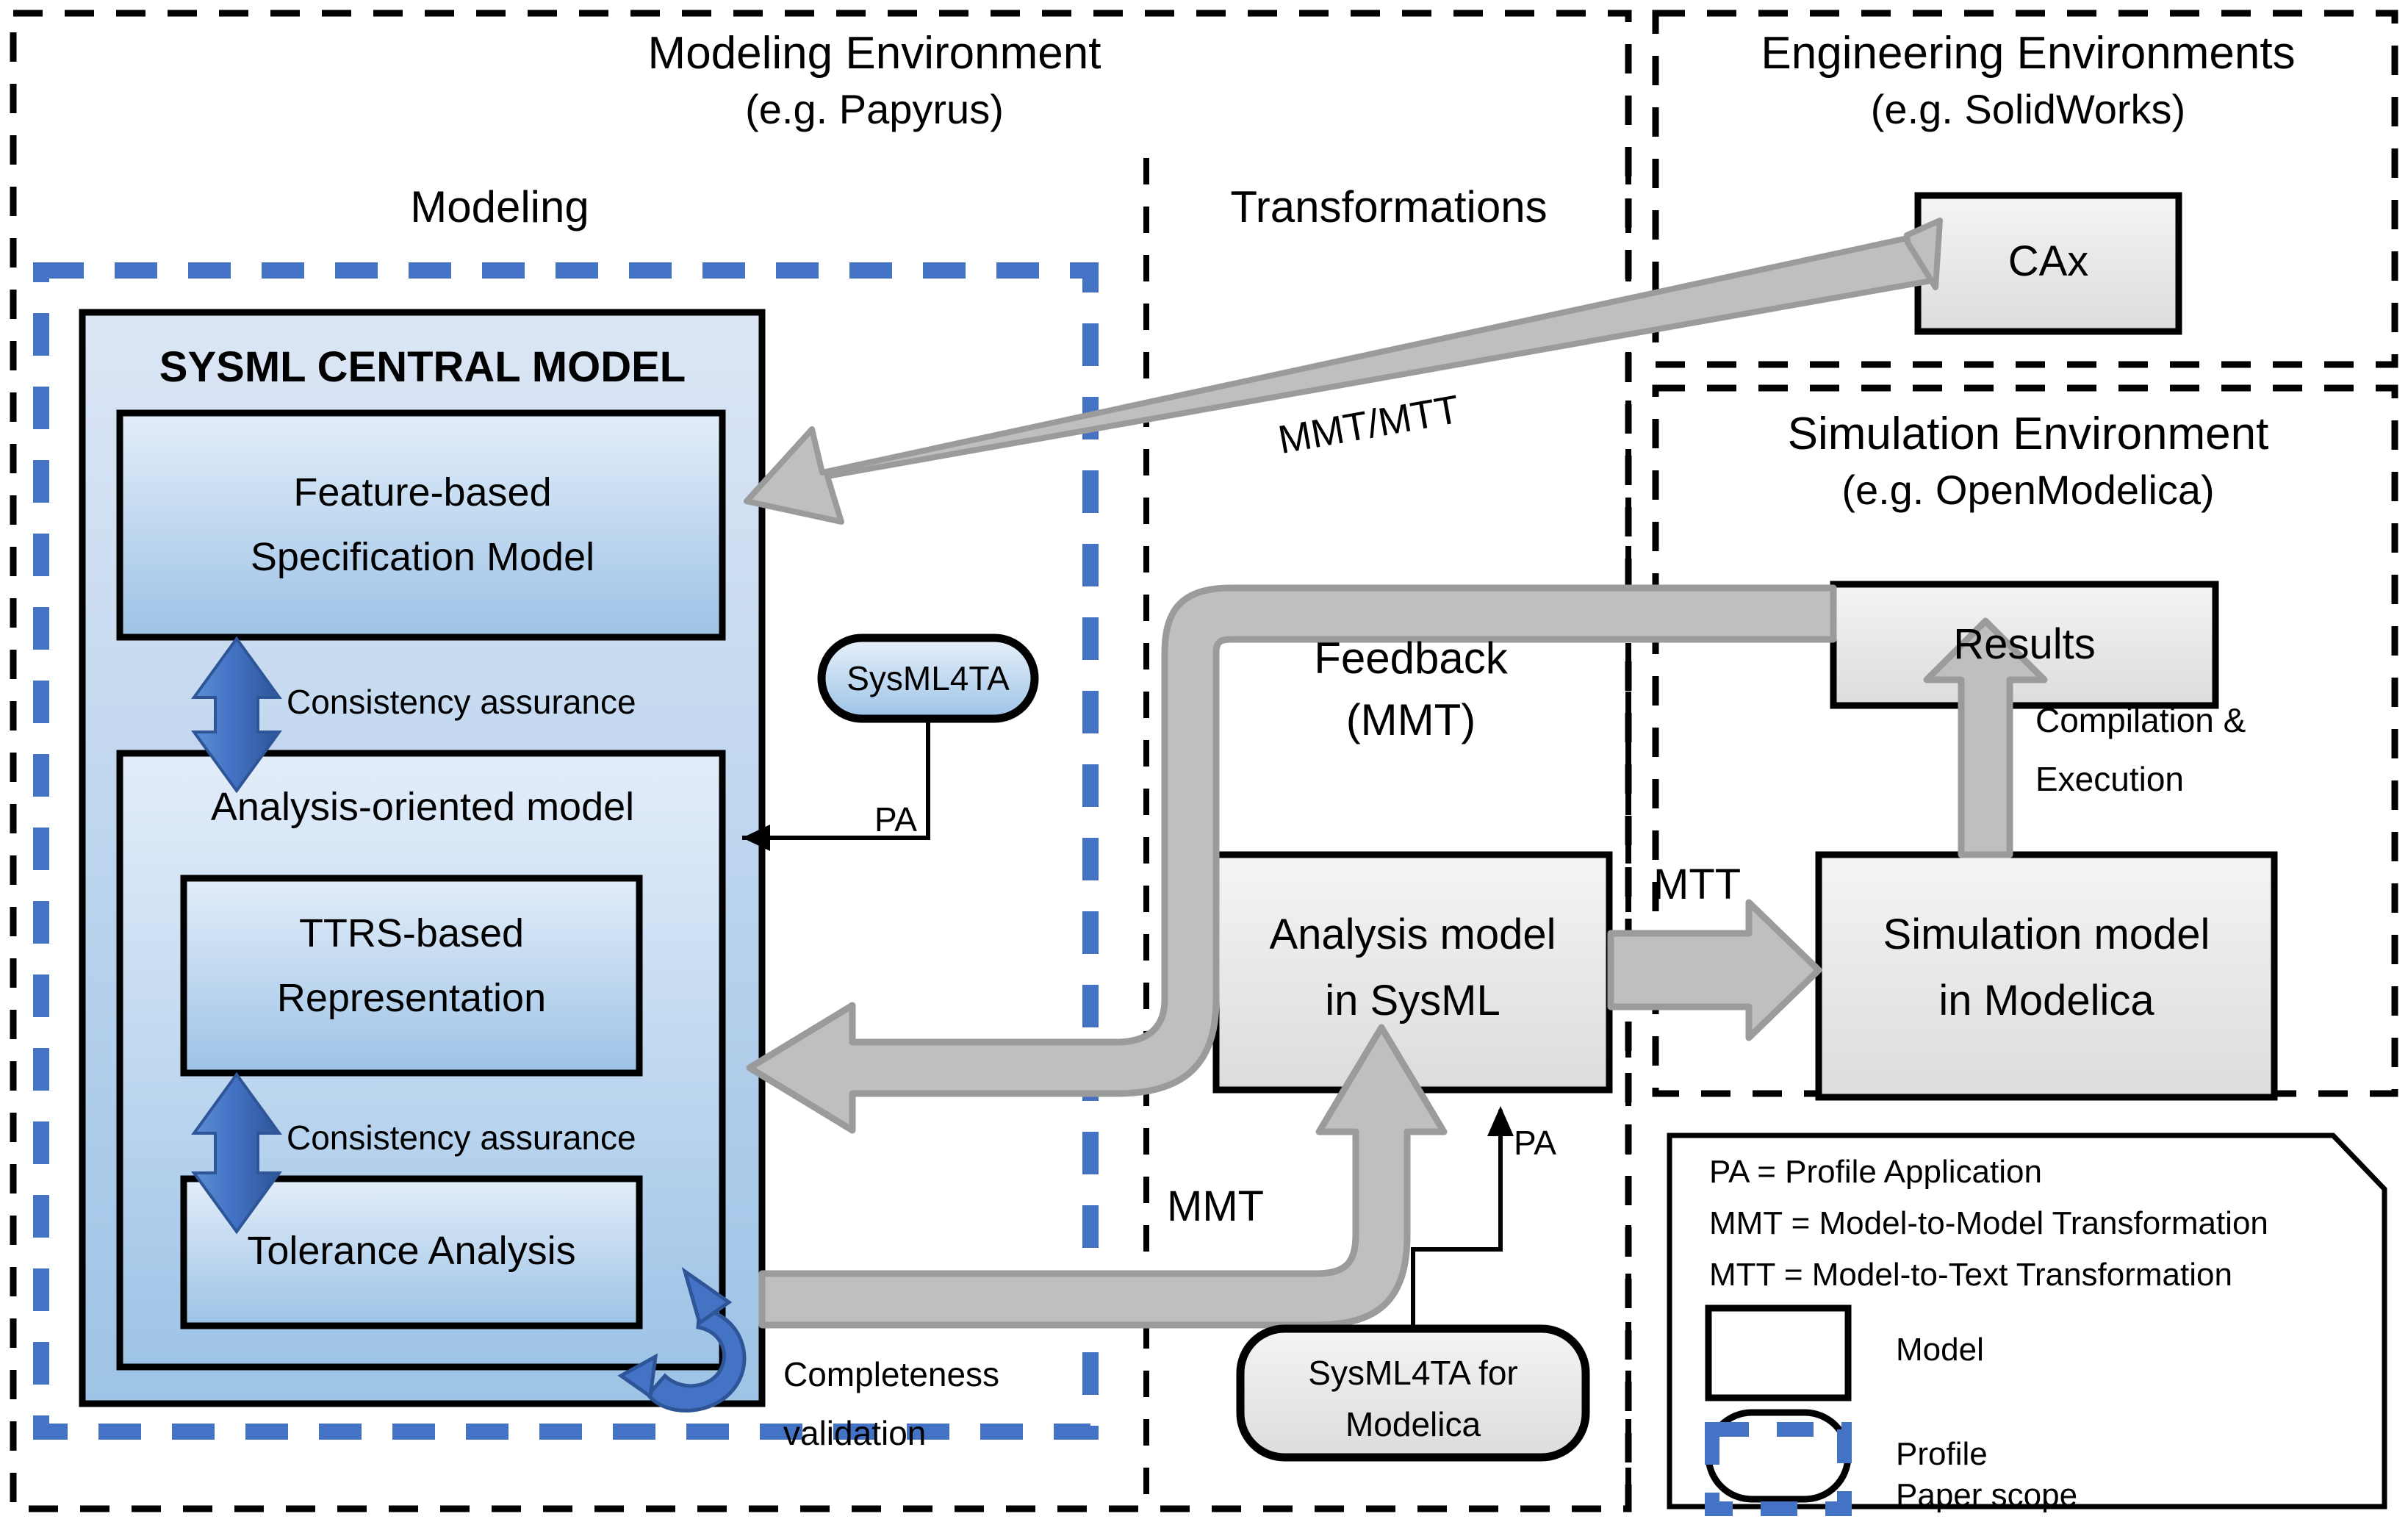 This screenshot has width=2408, height=1522. I want to click on analysis-model-in-sysml-box, so click(1412, 972).